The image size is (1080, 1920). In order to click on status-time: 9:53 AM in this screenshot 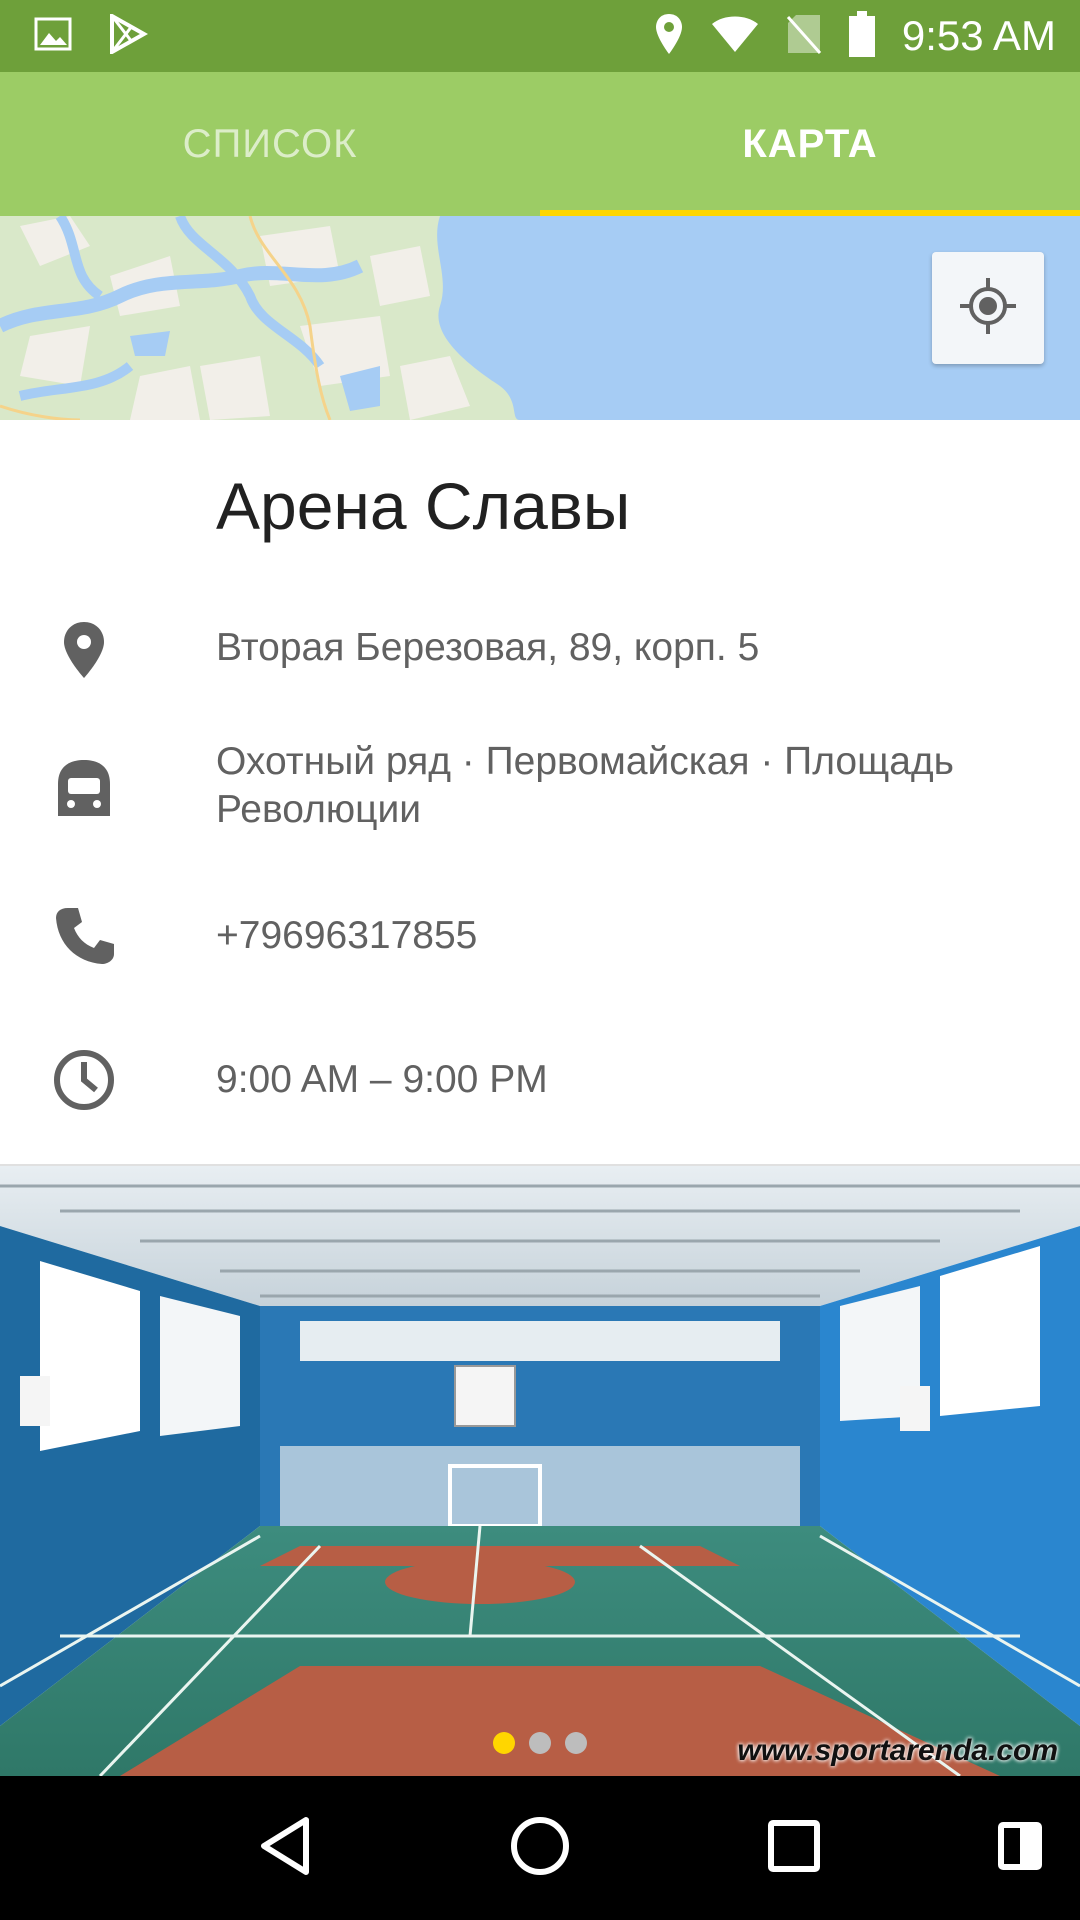, I will do `click(978, 35)`.